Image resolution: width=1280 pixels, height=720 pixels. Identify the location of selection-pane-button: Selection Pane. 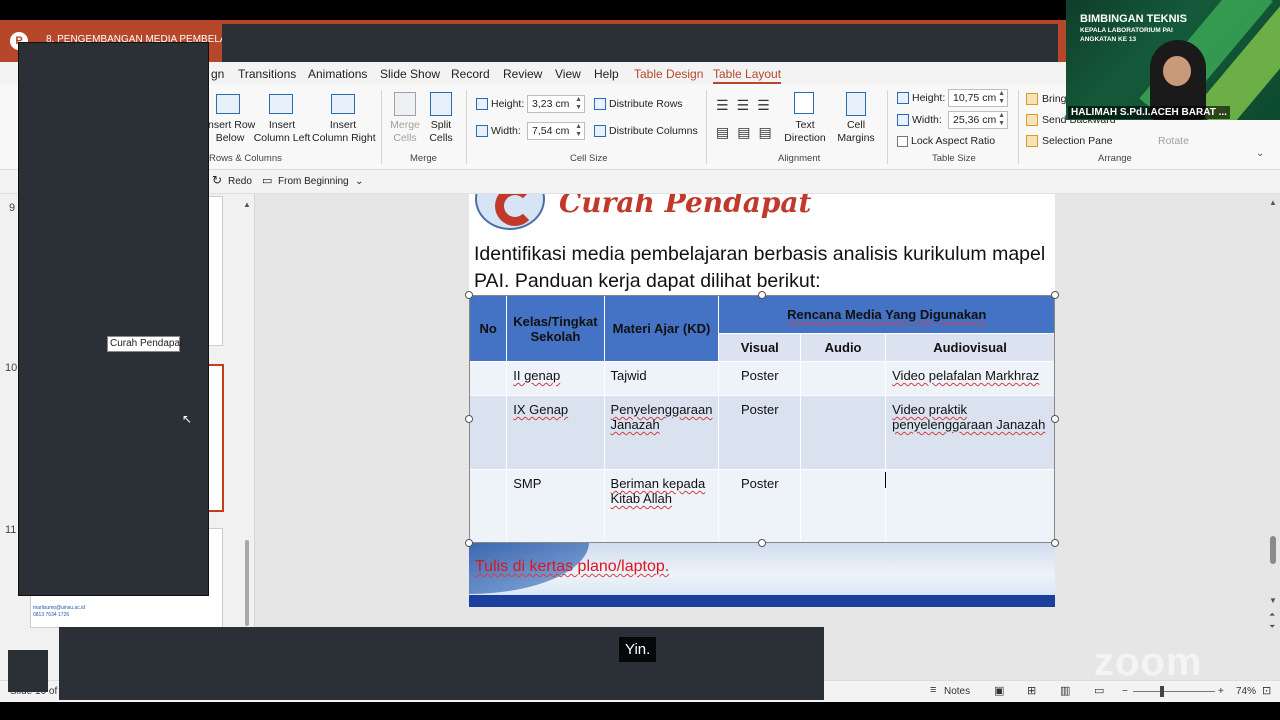
(1077, 141).